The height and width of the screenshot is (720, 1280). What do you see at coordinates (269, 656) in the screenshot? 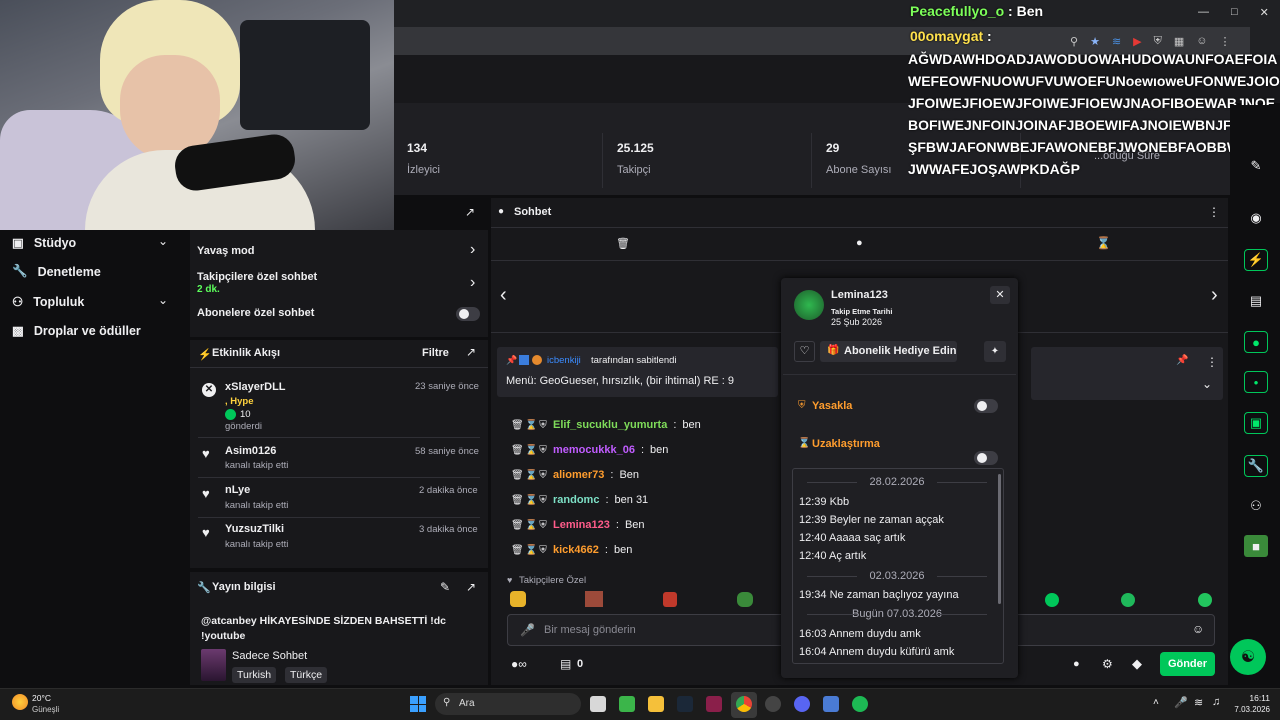
I see `category-name: Sadece Sohbet` at bounding box center [269, 656].